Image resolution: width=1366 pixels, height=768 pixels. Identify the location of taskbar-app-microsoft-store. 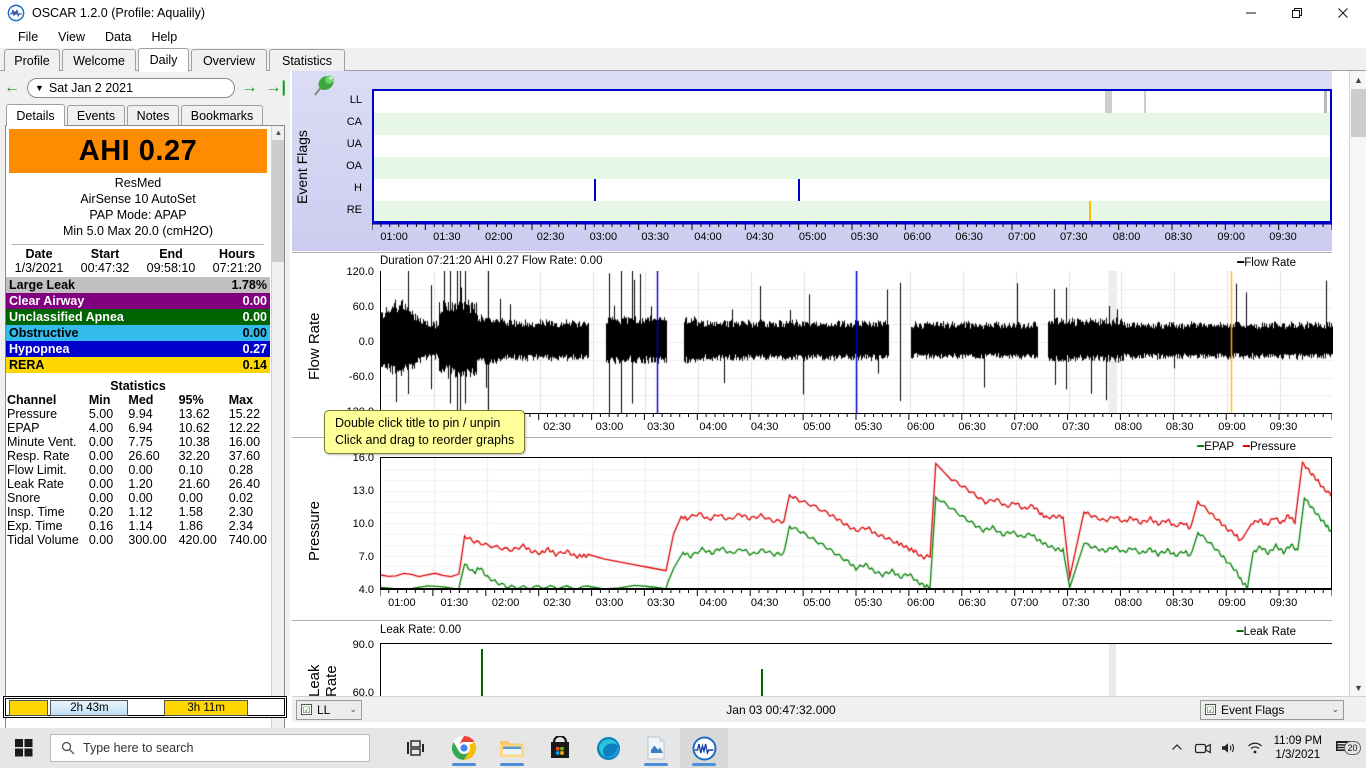
(560, 748).